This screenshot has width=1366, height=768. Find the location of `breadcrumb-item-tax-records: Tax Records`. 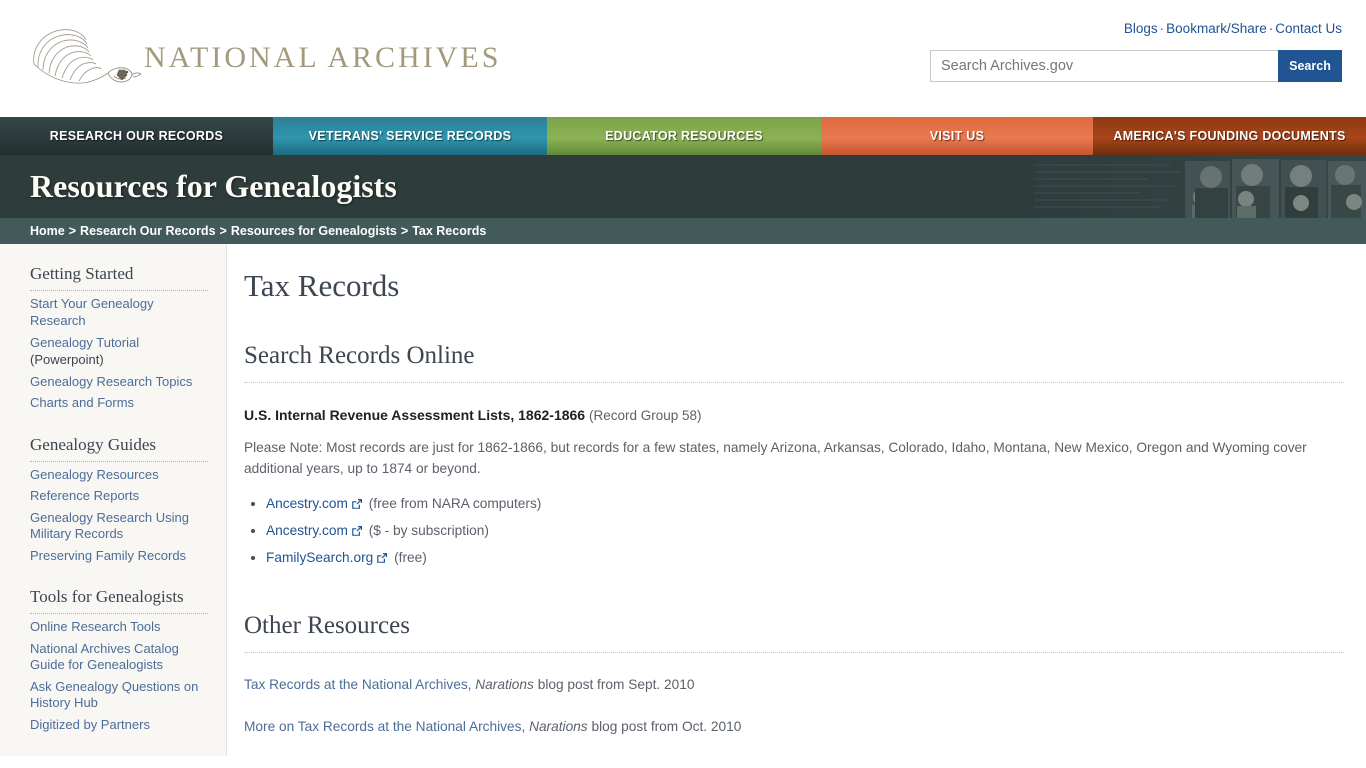

breadcrumb-item-tax-records: Tax Records is located at coordinates (449, 231).